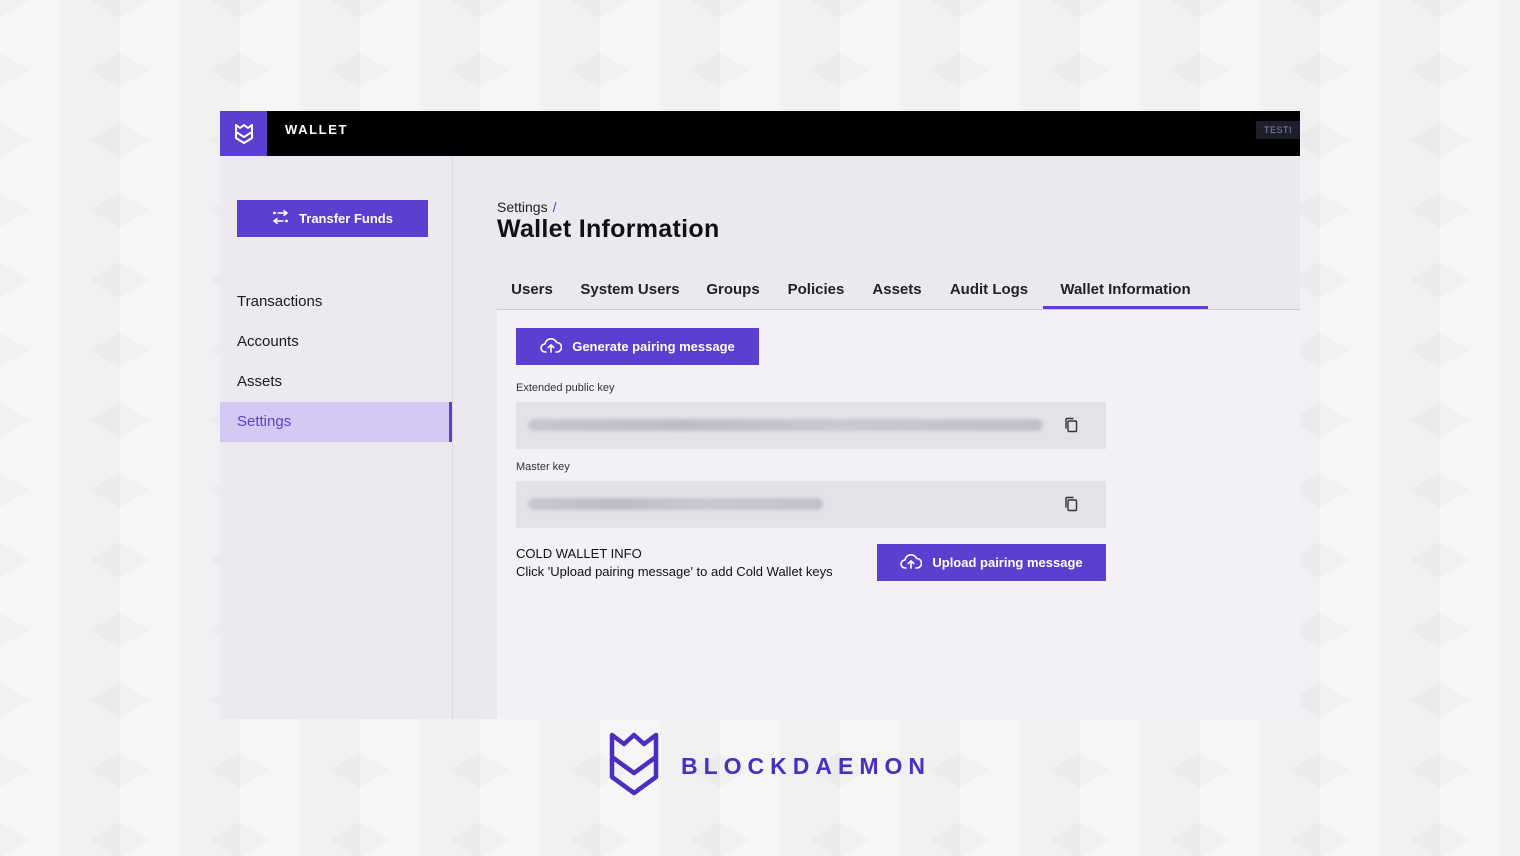 The height and width of the screenshot is (856, 1520). What do you see at coordinates (675, 504) in the screenshot?
I see `master-key-value` at bounding box center [675, 504].